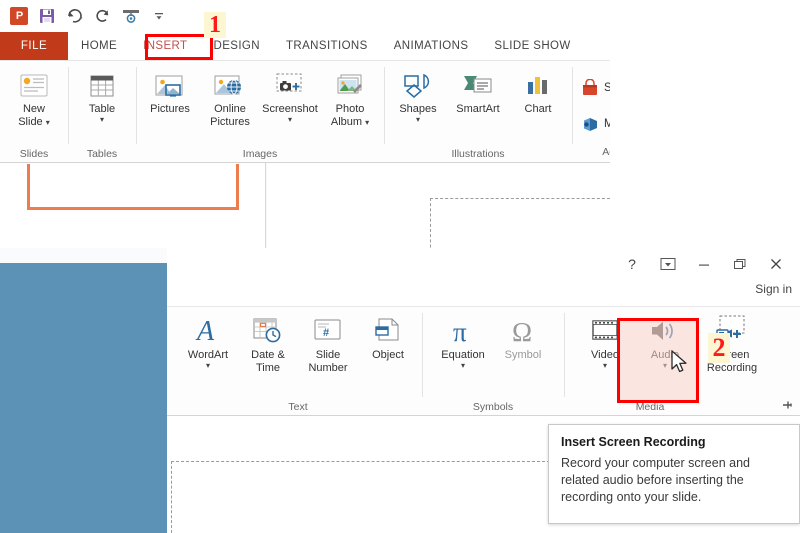  Describe the element at coordinates (305, 16) in the screenshot. I see `quick-access-toolbar: P` at that location.